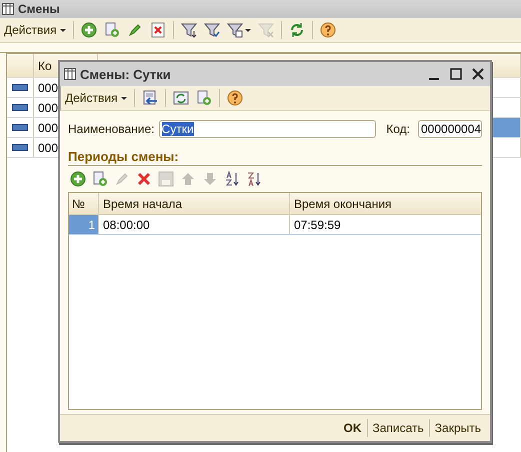 Image resolution: width=521 pixels, height=452 pixels. What do you see at coordinates (352, 428) in the screenshot?
I see `ok-button: OK` at bounding box center [352, 428].